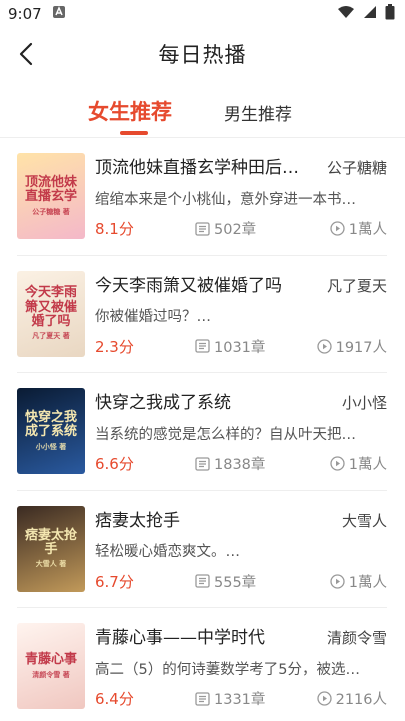  I want to click on book-read-count: 1917人, so click(351, 346).